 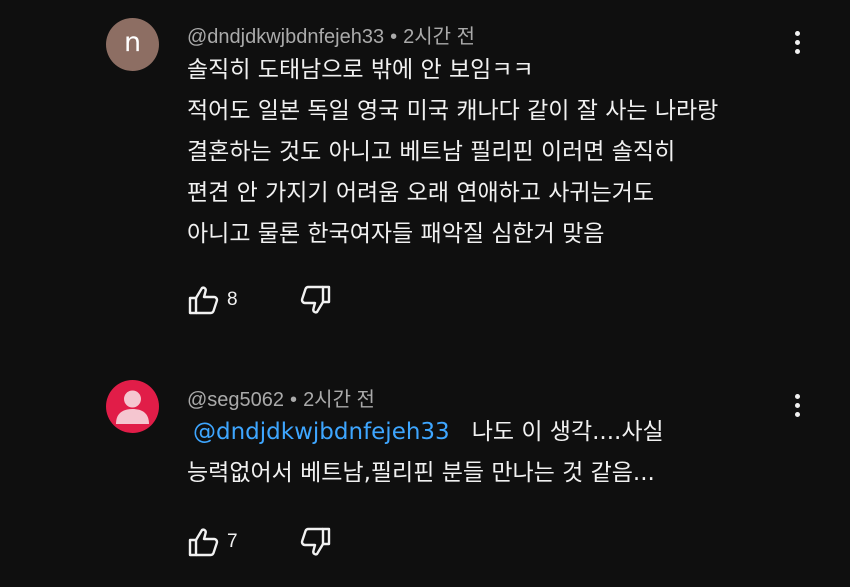 What do you see at coordinates (360, 70) in the screenshot?
I see `comment-line: 솔직히 도태남으로 밖에 안 보임ㅋㅋ` at bounding box center [360, 70].